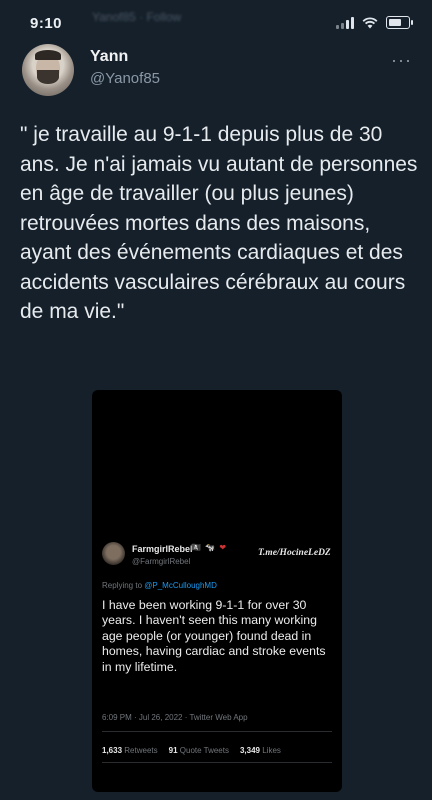 This screenshot has height=800, width=432. What do you see at coordinates (198, 750) in the screenshot?
I see `stat-quote-tweets: 91 Quote Tweets` at bounding box center [198, 750].